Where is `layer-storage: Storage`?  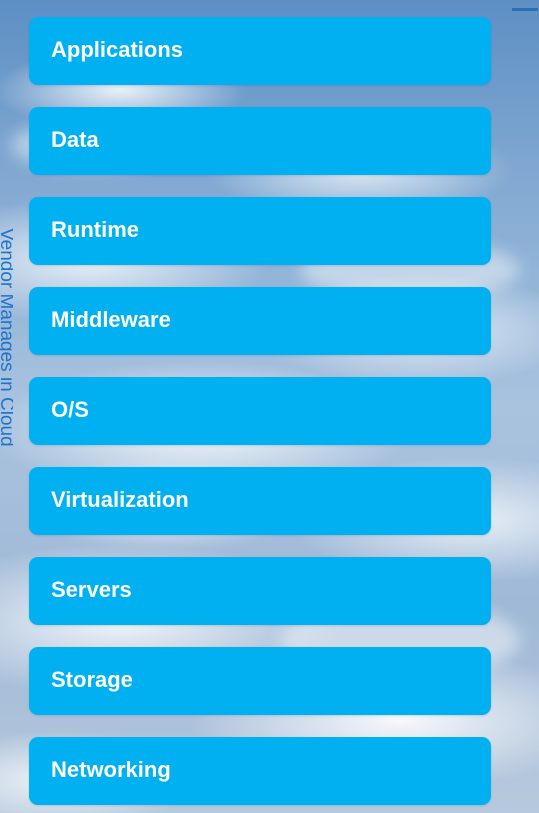
layer-storage: Storage is located at coordinates (260, 681).